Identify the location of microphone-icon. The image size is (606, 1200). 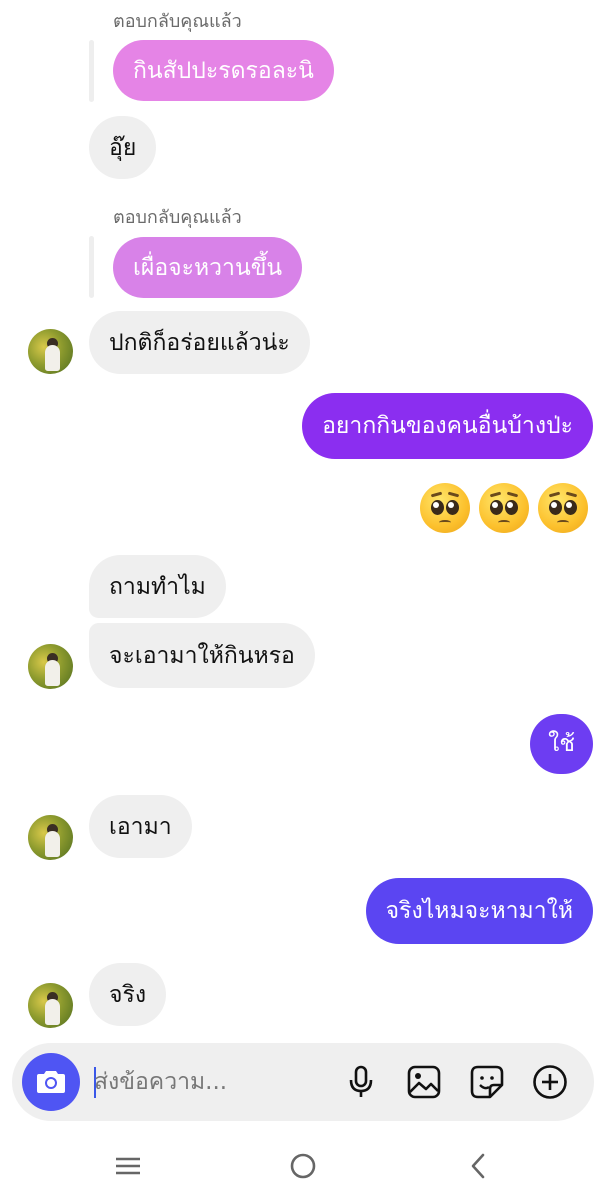
(361, 1081).